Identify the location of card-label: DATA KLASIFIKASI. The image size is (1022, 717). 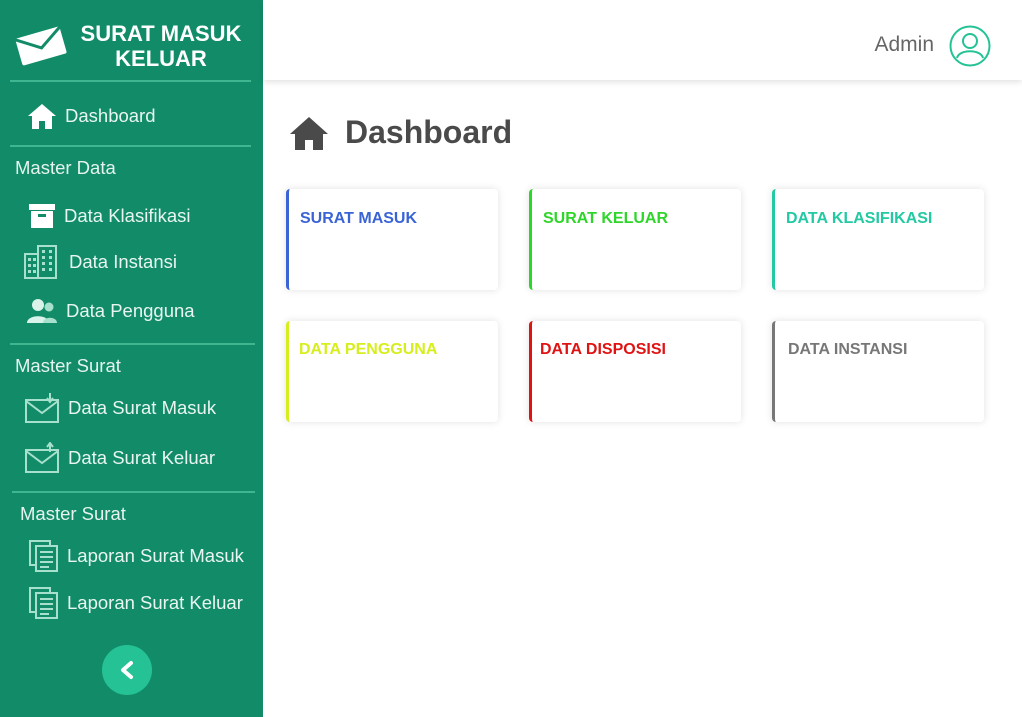
(859, 218).